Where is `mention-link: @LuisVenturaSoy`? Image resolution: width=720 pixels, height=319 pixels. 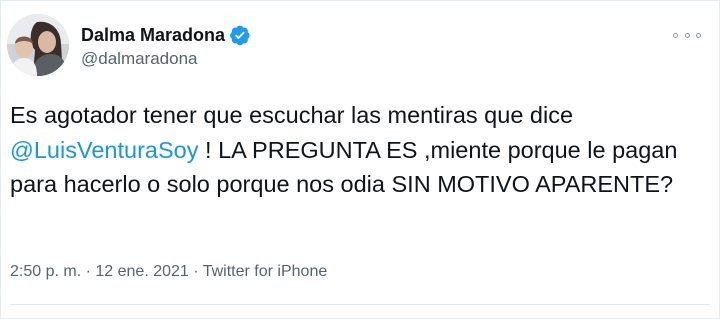 mention-link: @LuisVenturaSoy is located at coordinates (104, 150).